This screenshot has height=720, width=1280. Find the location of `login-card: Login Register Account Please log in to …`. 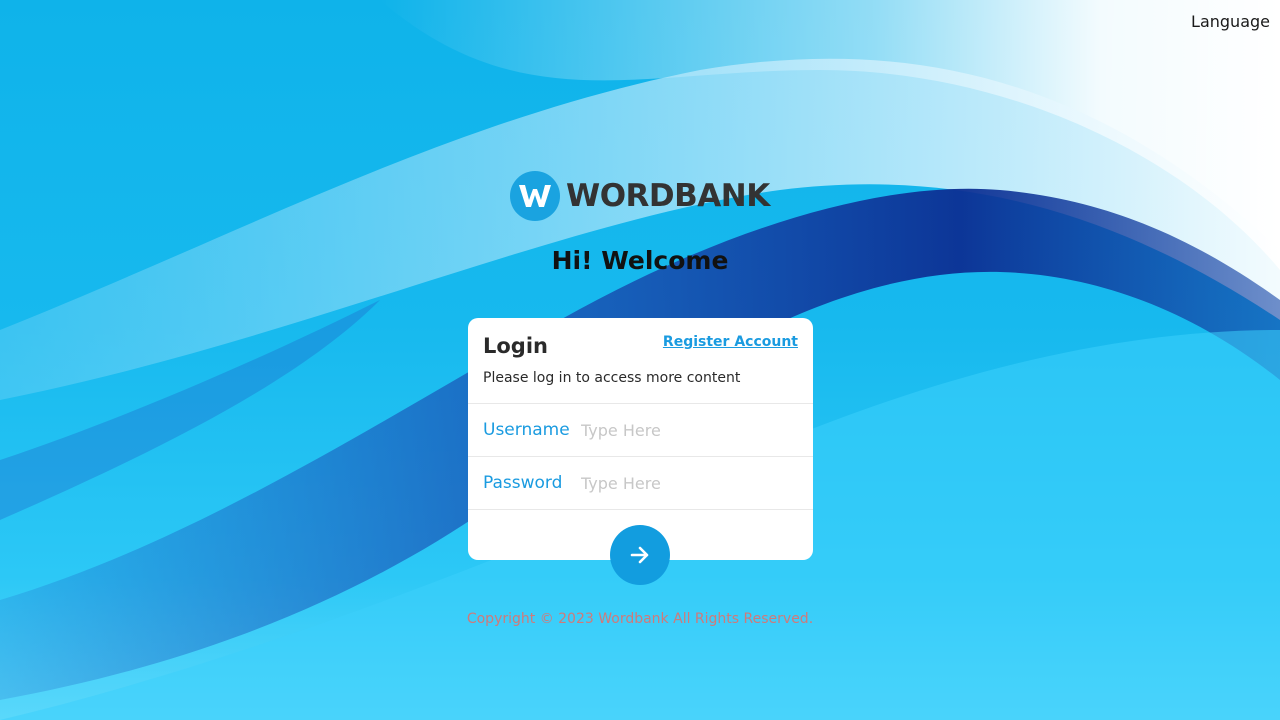

login-card: Login Register Account Please log in to … is located at coordinates (640, 439).